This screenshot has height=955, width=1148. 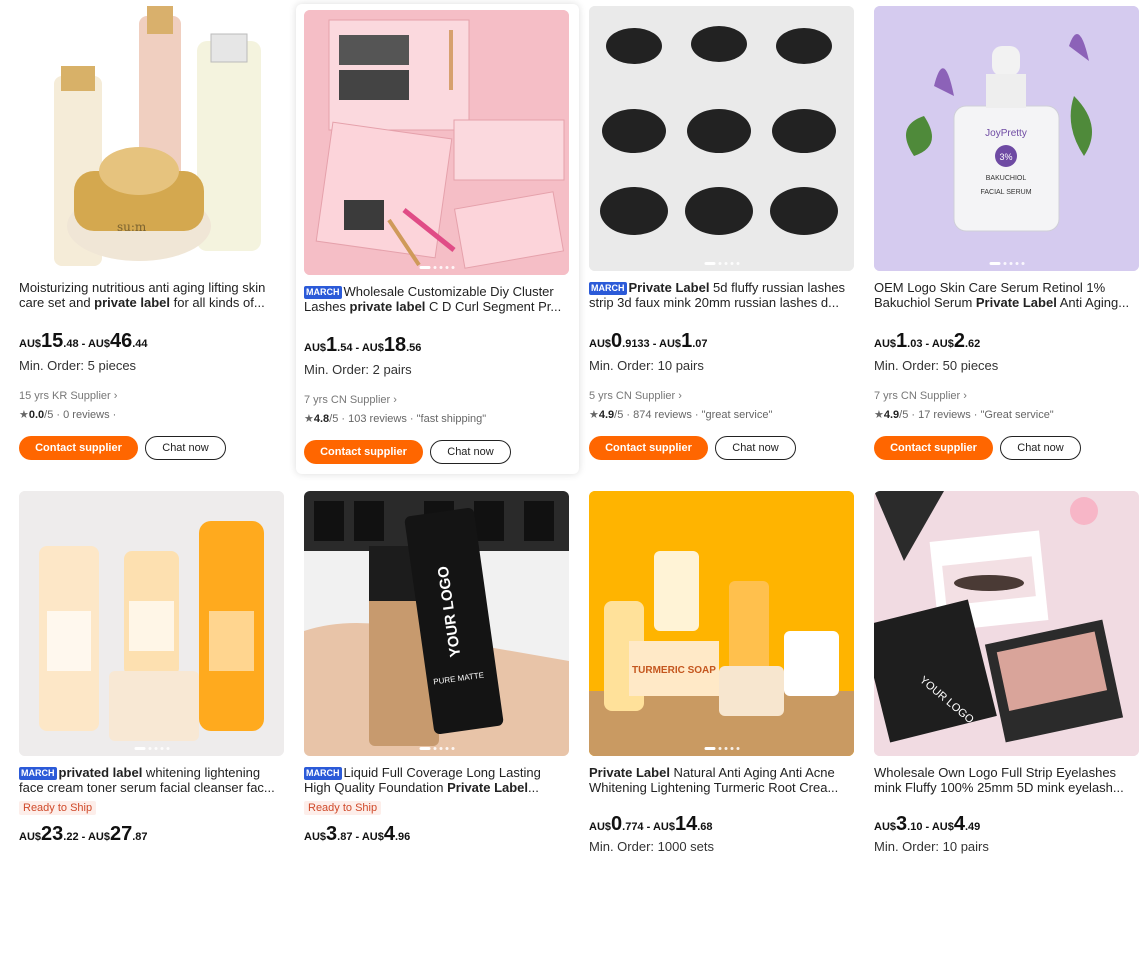 I want to click on price-range: AU$0.774 - AU$14.68, so click(x=651, y=824).